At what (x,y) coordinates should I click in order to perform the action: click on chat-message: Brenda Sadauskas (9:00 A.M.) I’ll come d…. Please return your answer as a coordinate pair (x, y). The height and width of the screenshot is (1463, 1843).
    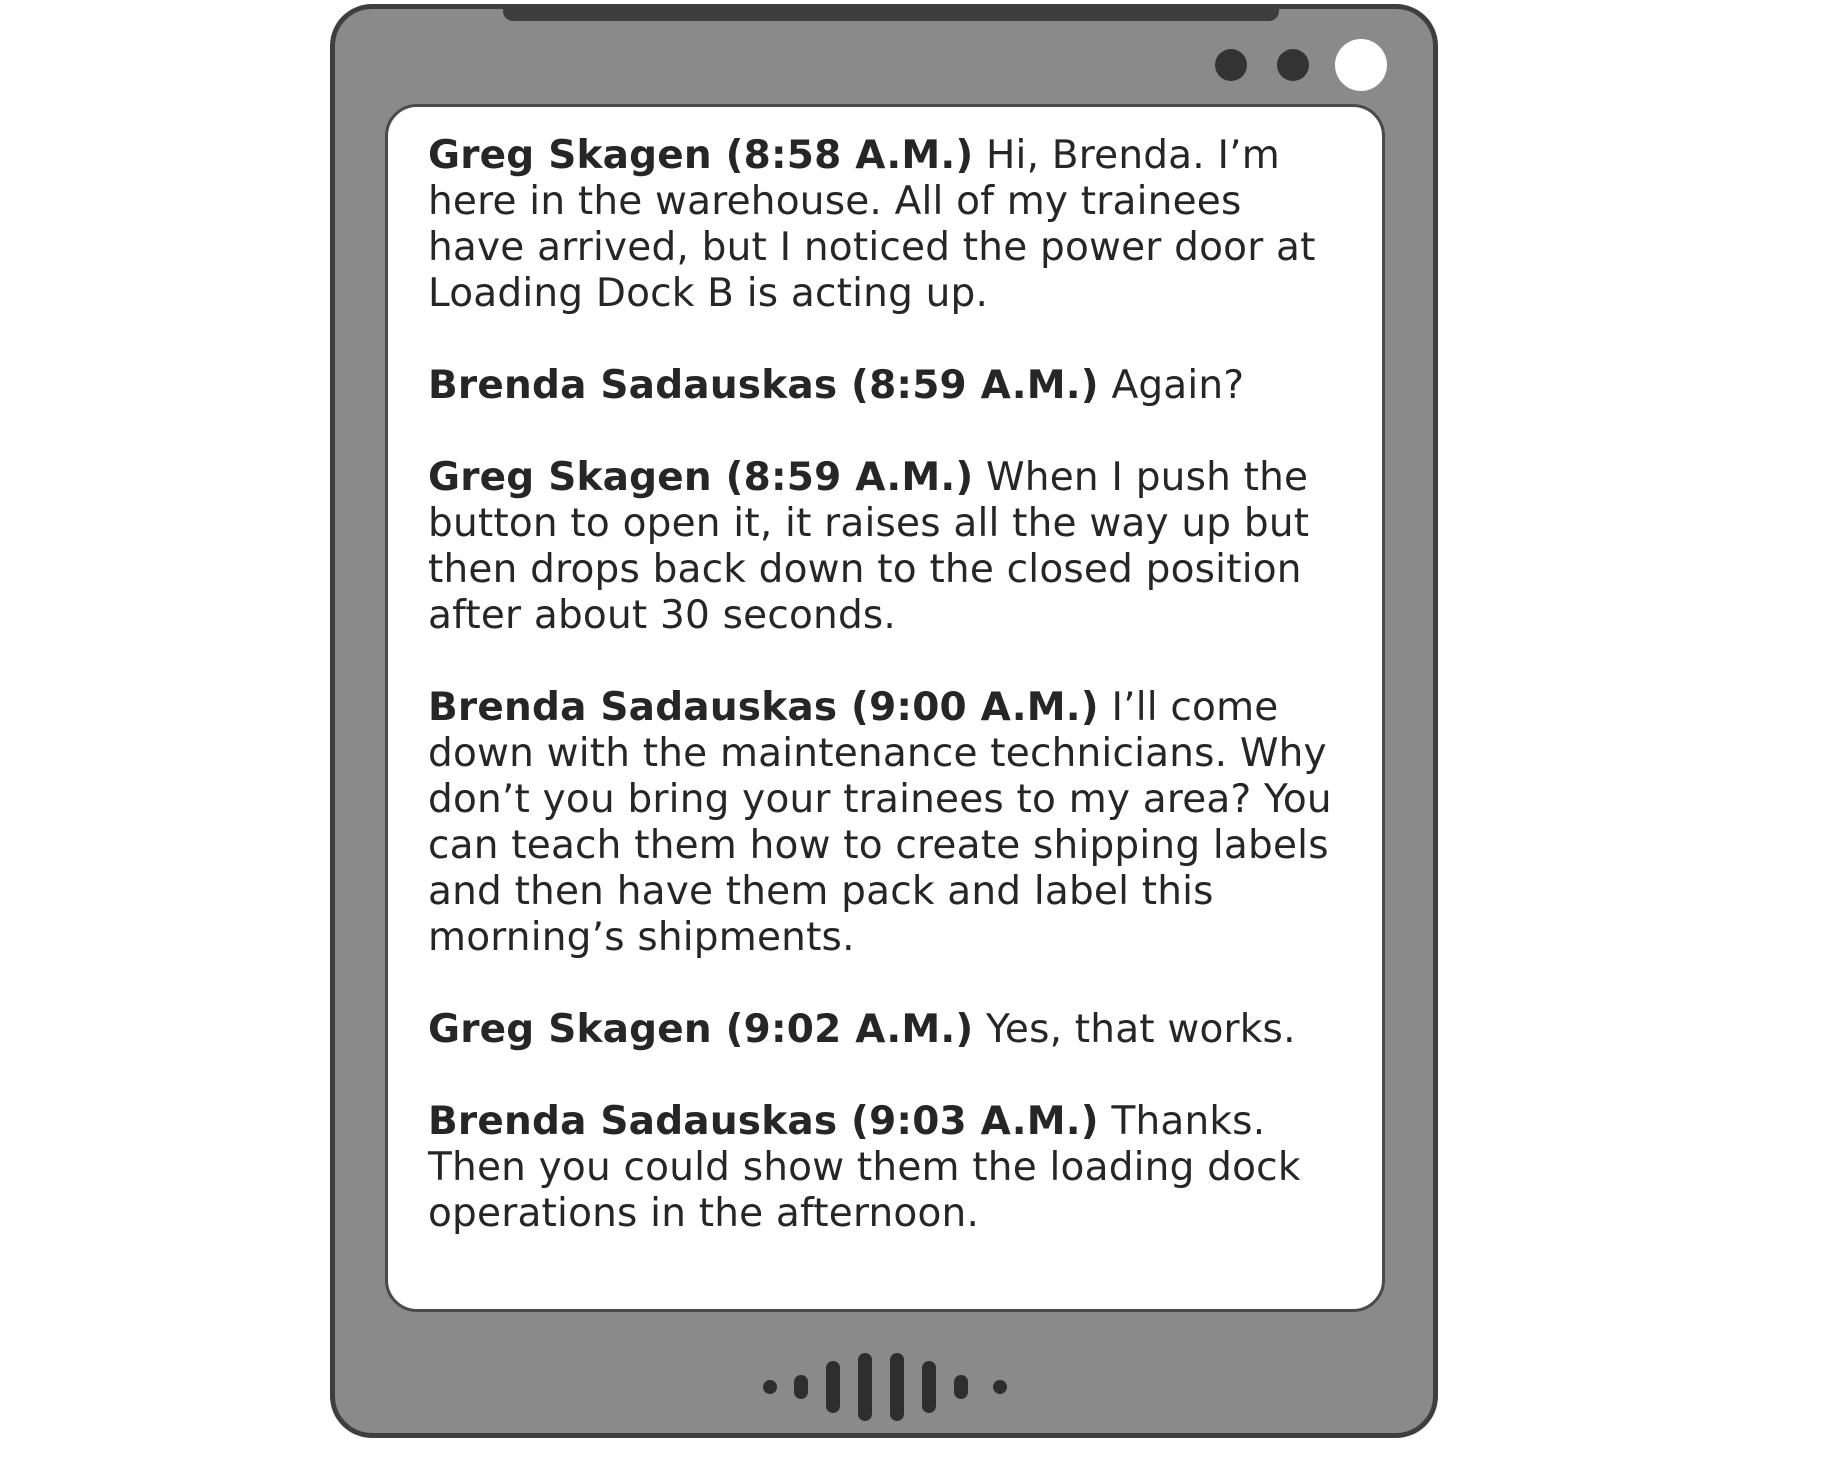
    Looking at the image, I should click on (889, 823).